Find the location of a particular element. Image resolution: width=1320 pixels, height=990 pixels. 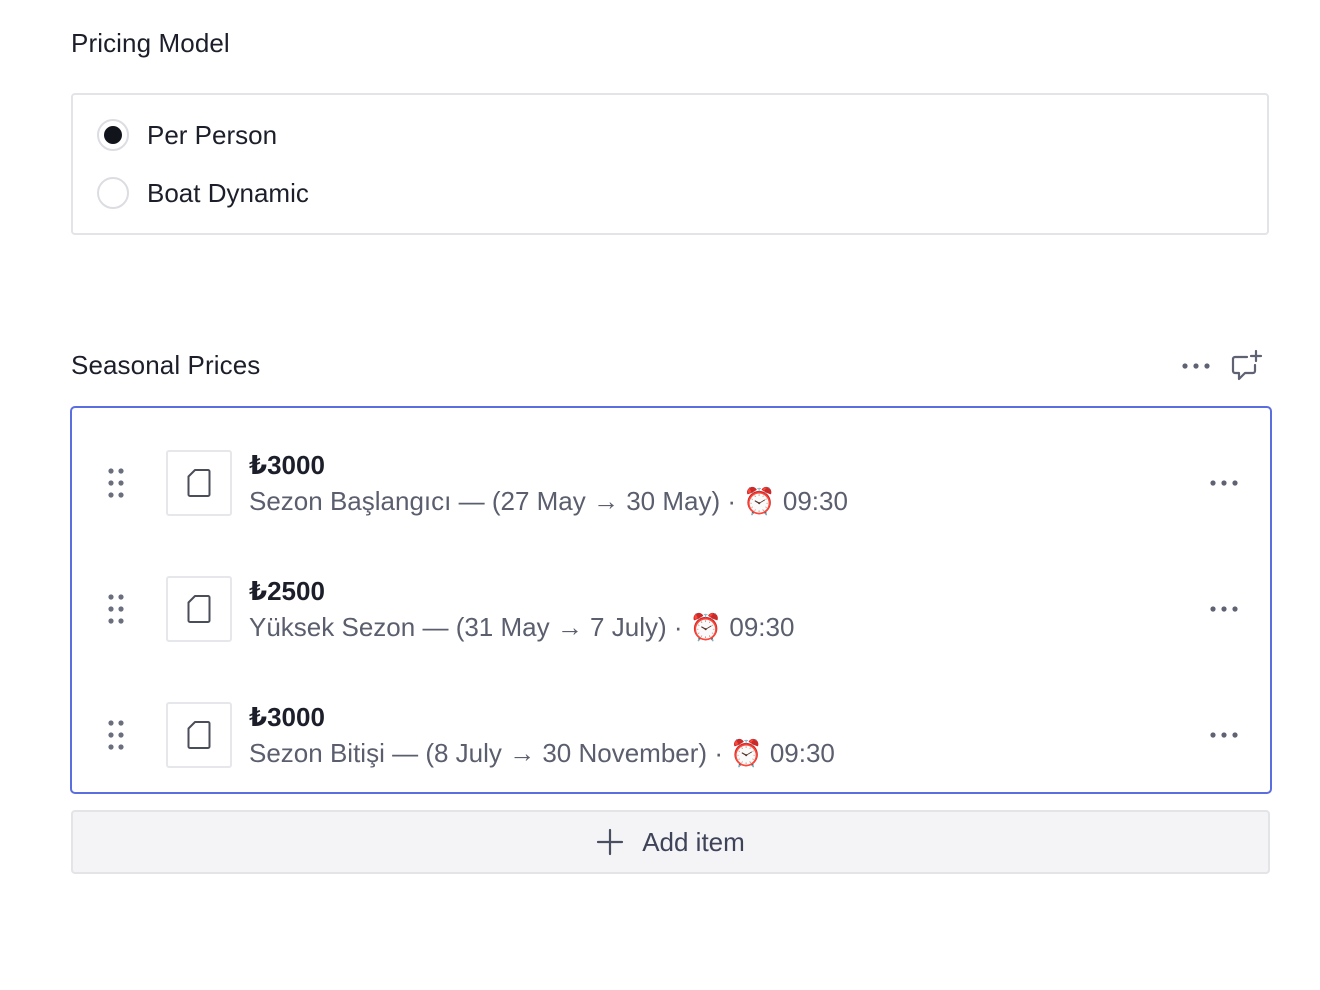

radio-label: Per Person is located at coordinates (212, 134).